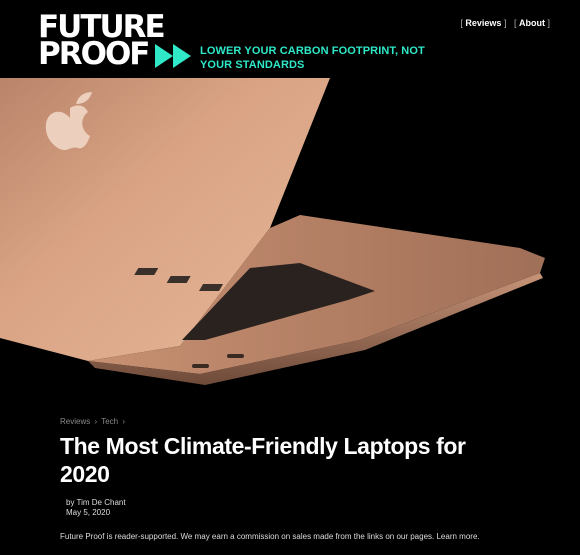 The height and width of the screenshot is (555, 580). I want to click on fast-forward-icon, so click(173, 56).